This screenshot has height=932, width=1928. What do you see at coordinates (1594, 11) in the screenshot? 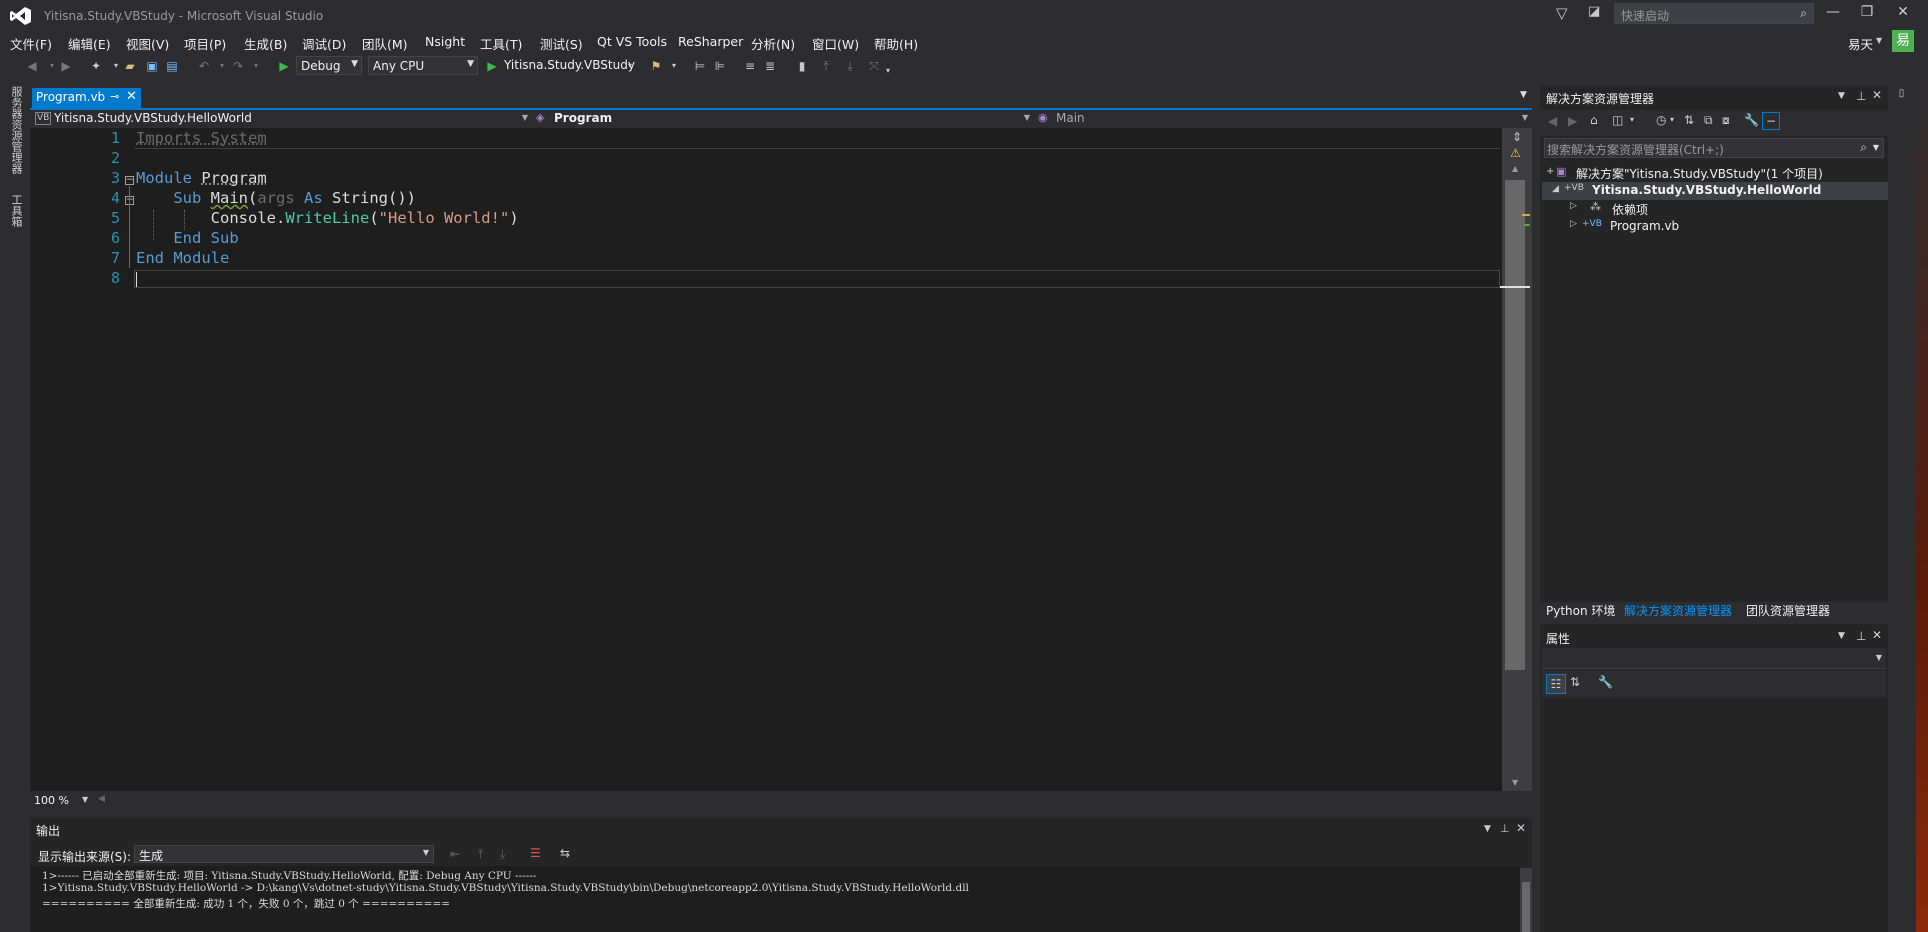
I see `feedback-icon: ◪` at bounding box center [1594, 11].